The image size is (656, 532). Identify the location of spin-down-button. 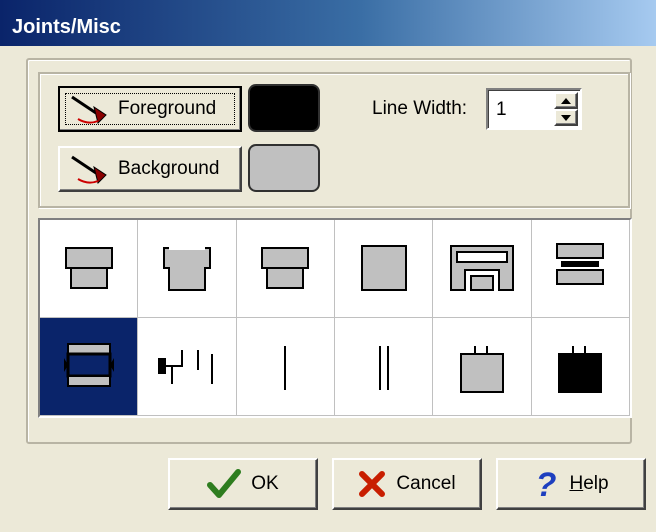
(566, 117).